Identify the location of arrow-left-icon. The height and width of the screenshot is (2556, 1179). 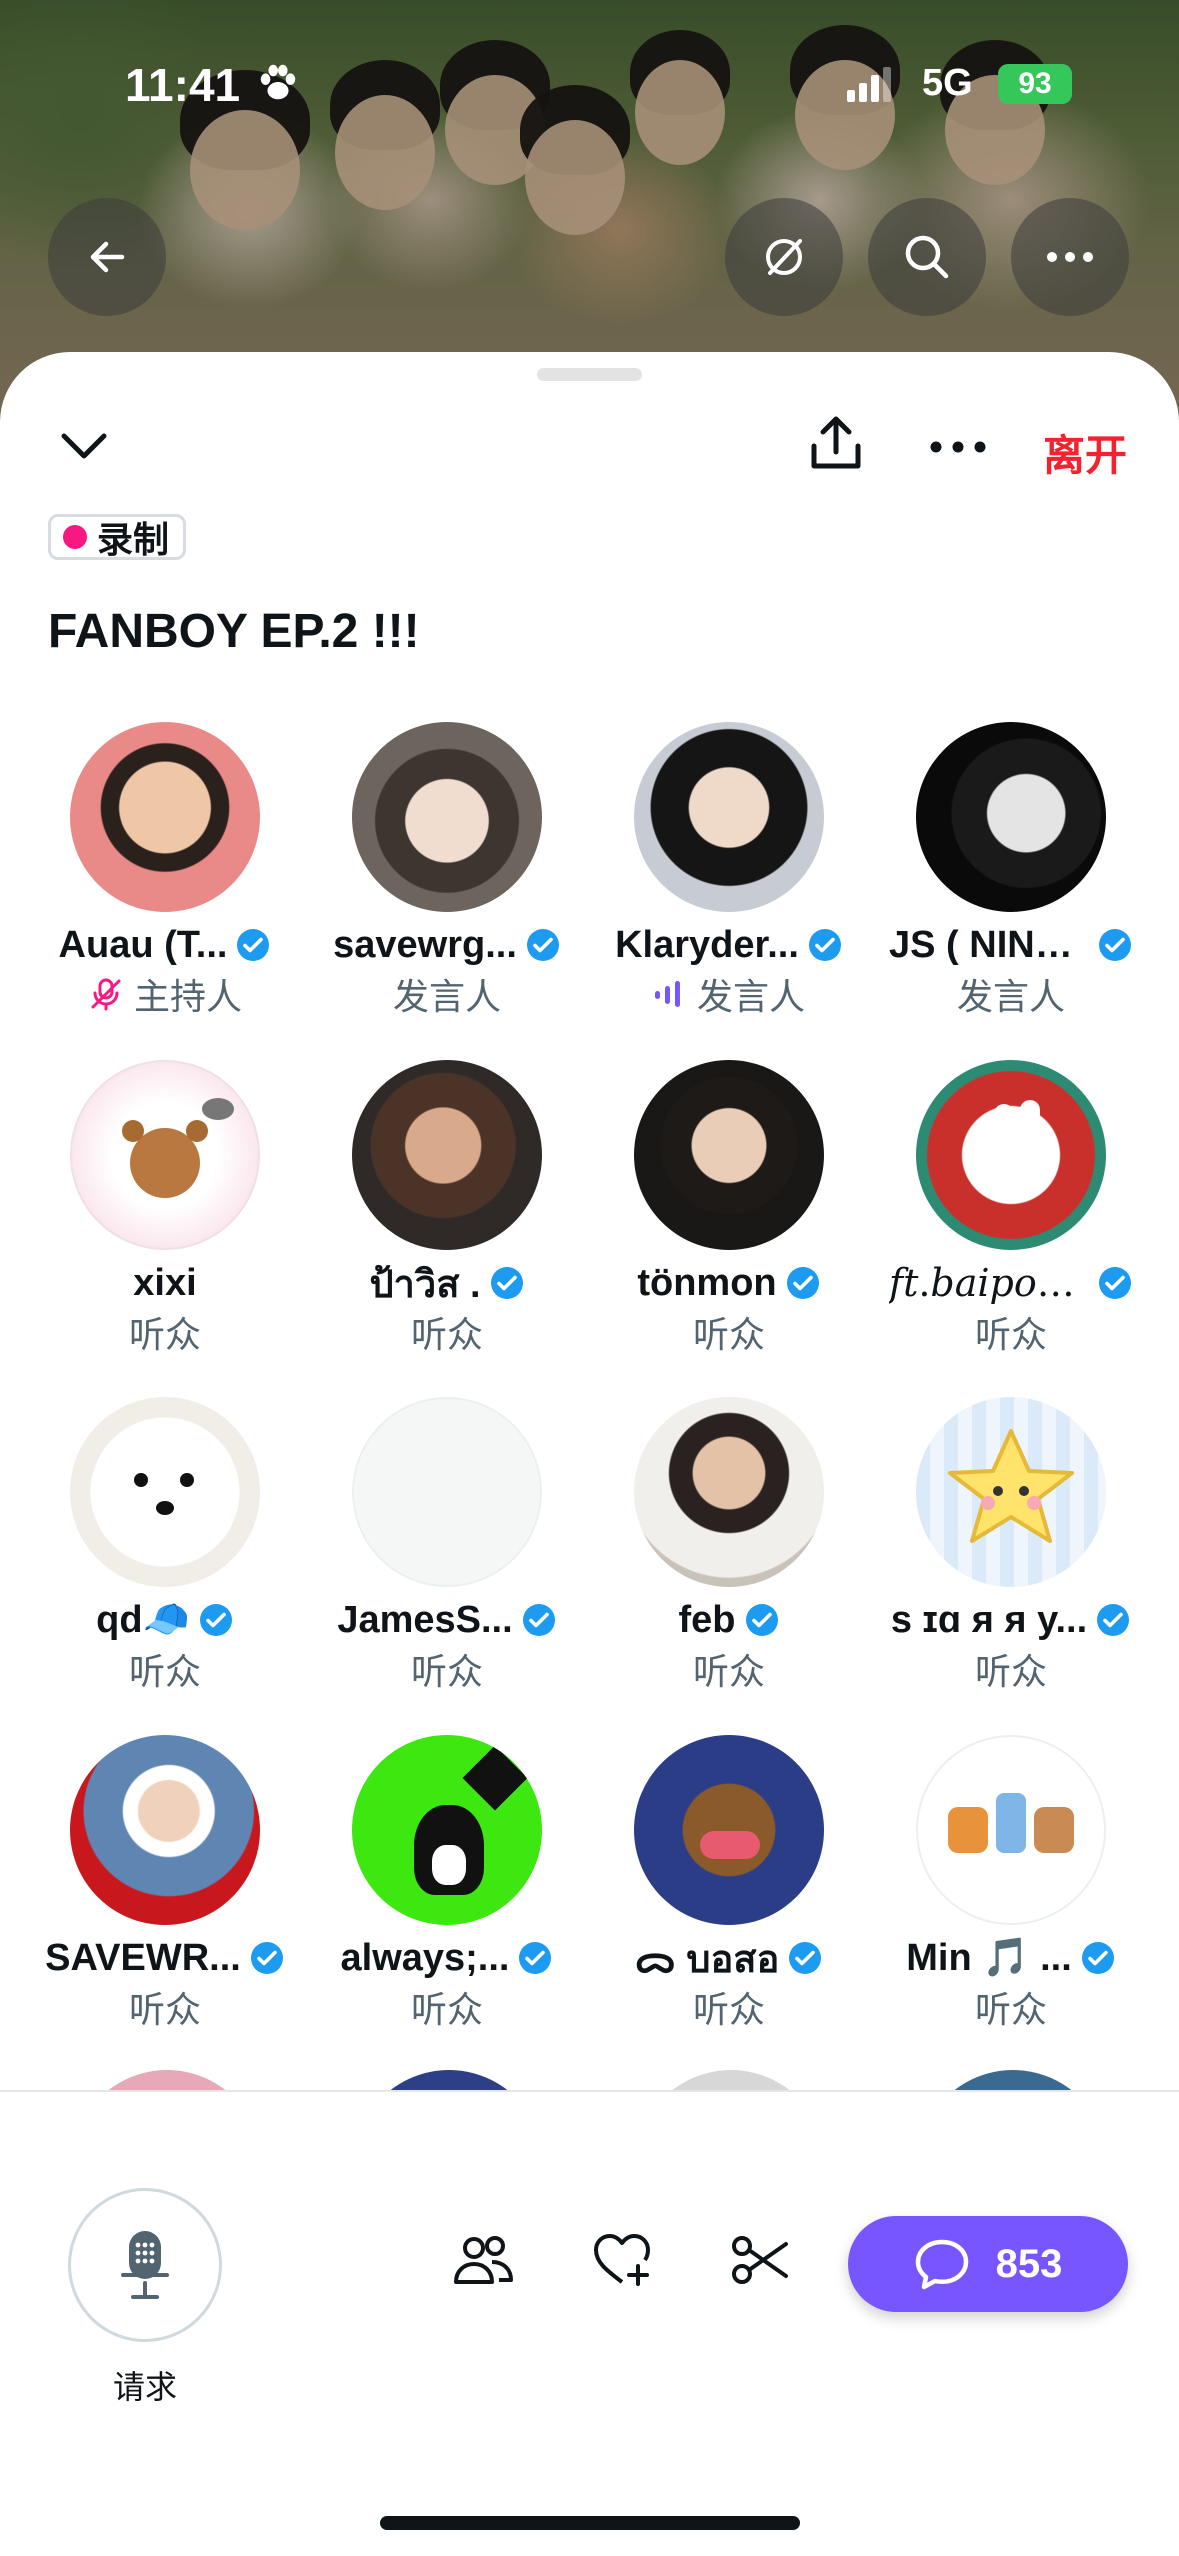
(107, 257).